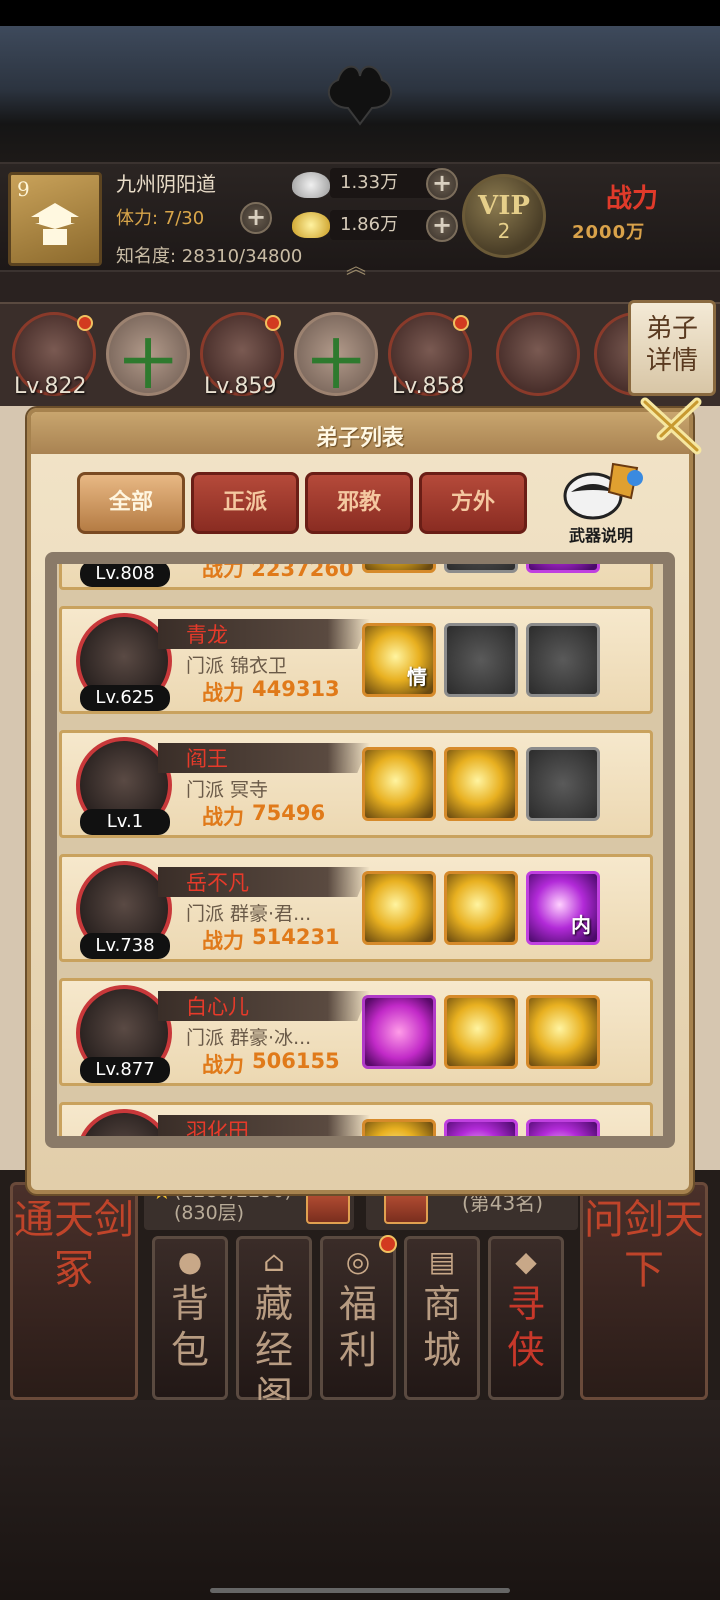  Describe the element at coordinates (360, 1590) in the screenshot. I see `home-indicator` at that location.